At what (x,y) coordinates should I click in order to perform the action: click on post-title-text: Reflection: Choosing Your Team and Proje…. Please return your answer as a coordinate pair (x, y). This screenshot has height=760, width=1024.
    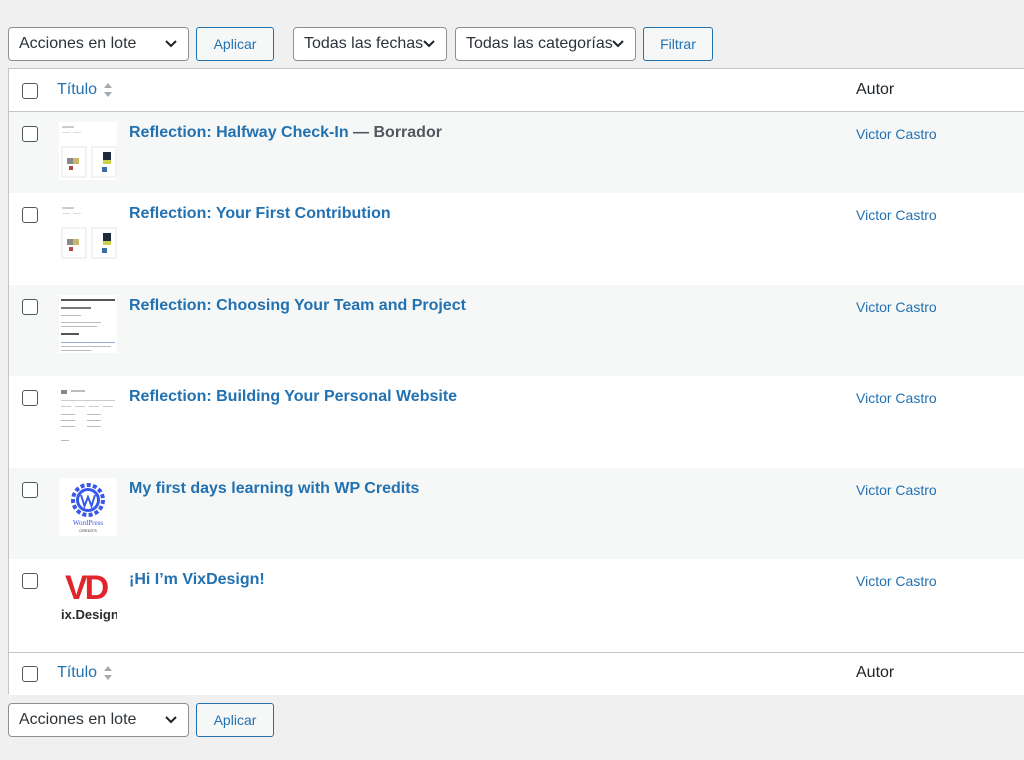
    Looking at the image, I should click on (297, 305).